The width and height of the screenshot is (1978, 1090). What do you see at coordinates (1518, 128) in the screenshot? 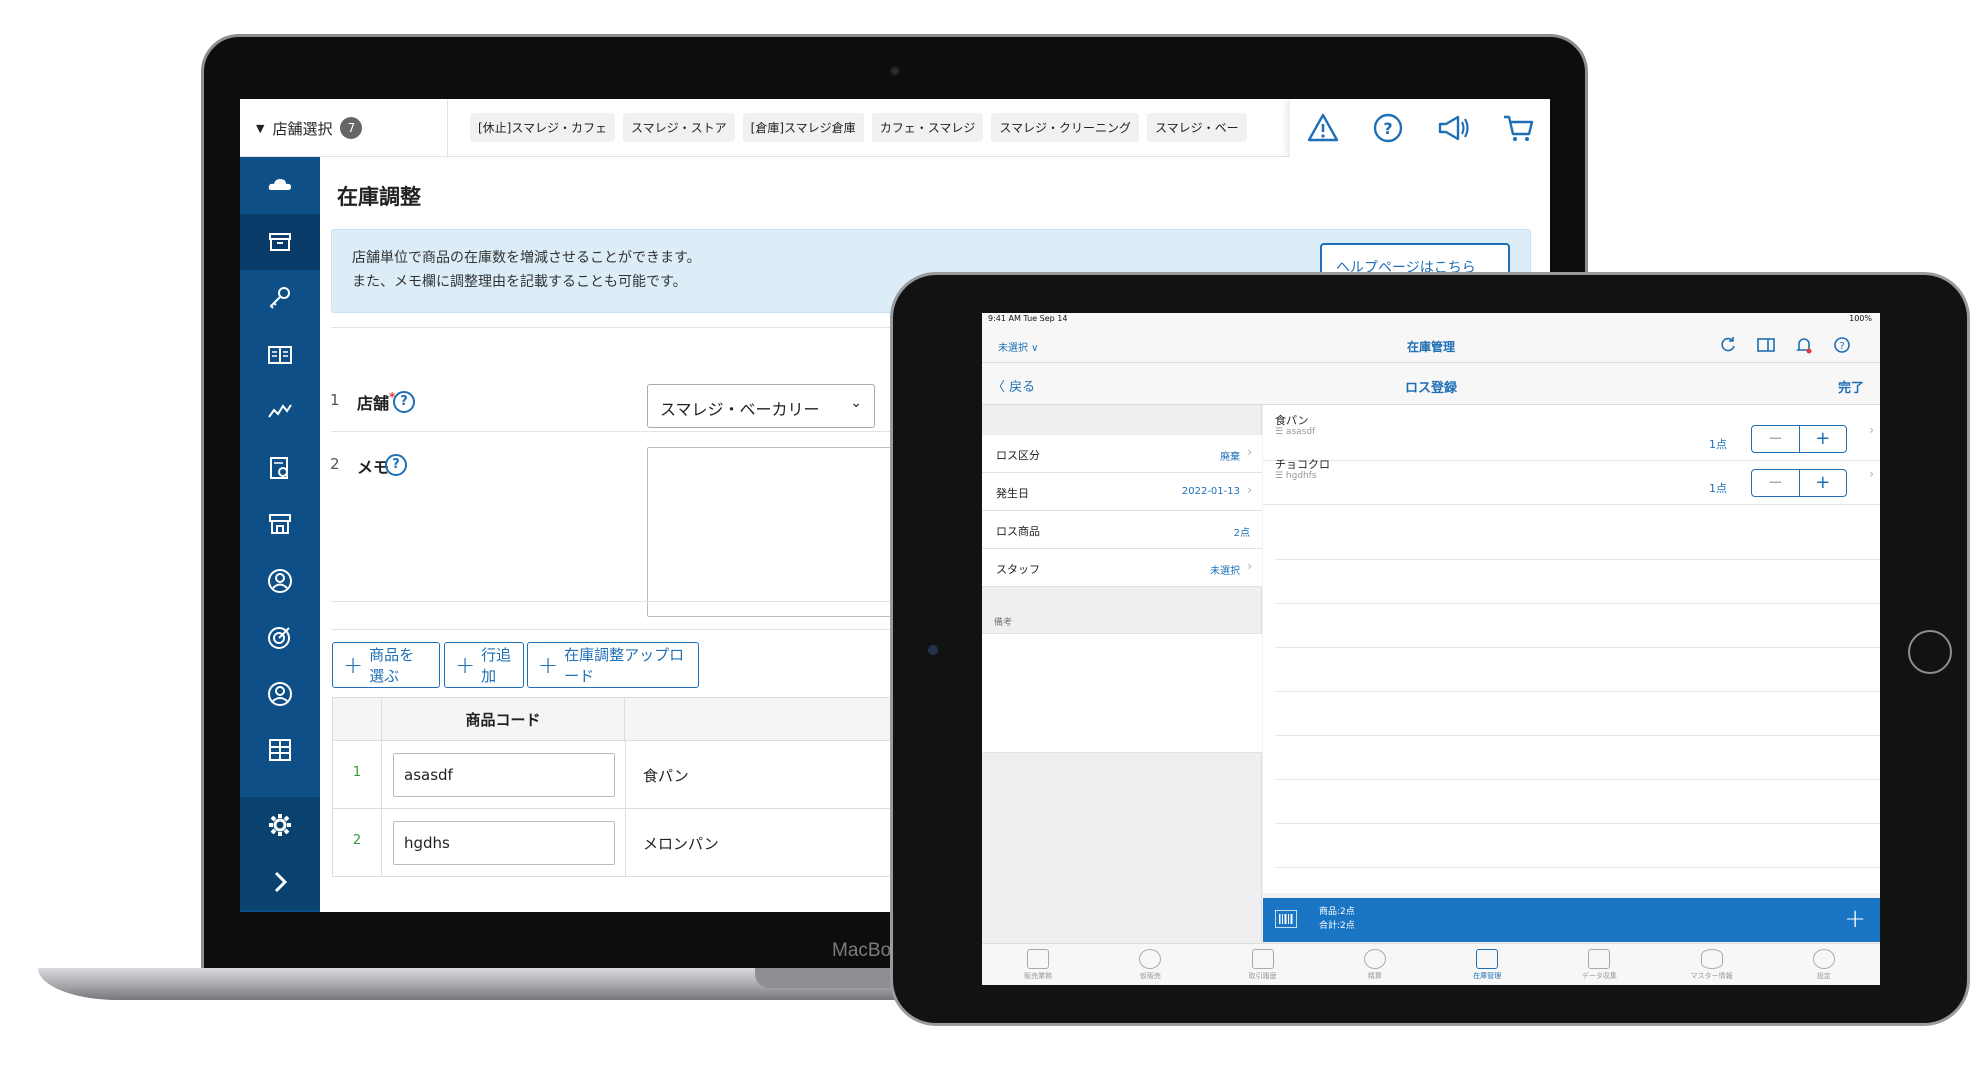
I see `cart-icon` at bounding box center [1518, 128].